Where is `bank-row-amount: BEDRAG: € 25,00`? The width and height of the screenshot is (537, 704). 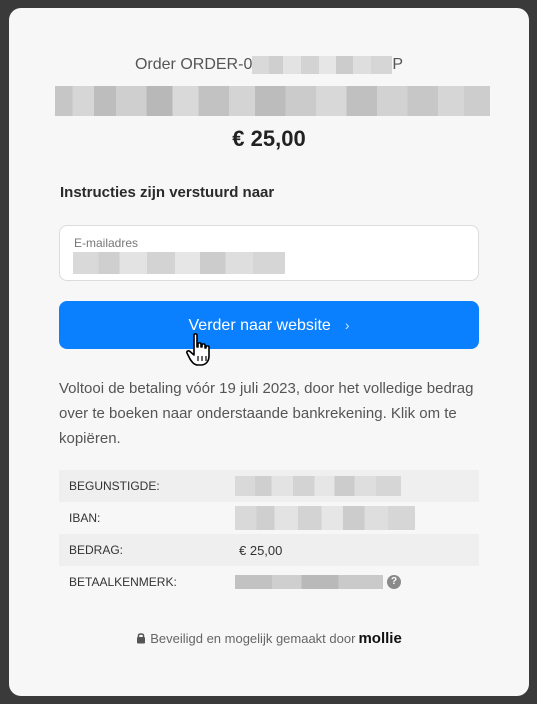 bank-row-amount: BEDRAG: € 25,00 is located at coordinates (269, 550).